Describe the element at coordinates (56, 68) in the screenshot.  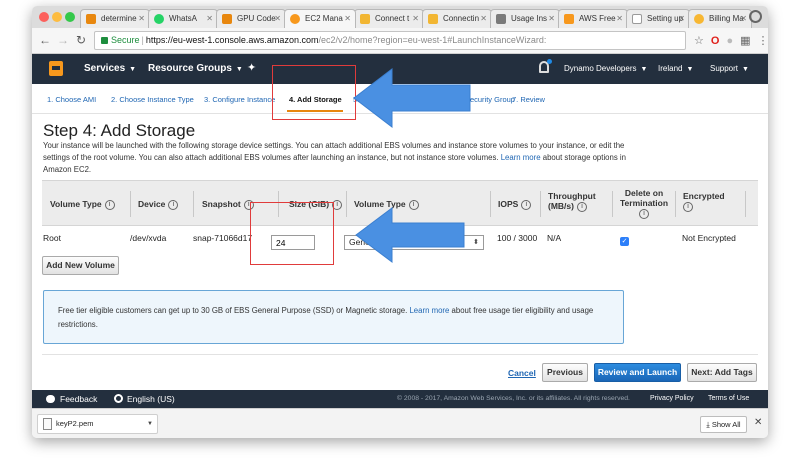
I see `aws-cube-logo` at that location.